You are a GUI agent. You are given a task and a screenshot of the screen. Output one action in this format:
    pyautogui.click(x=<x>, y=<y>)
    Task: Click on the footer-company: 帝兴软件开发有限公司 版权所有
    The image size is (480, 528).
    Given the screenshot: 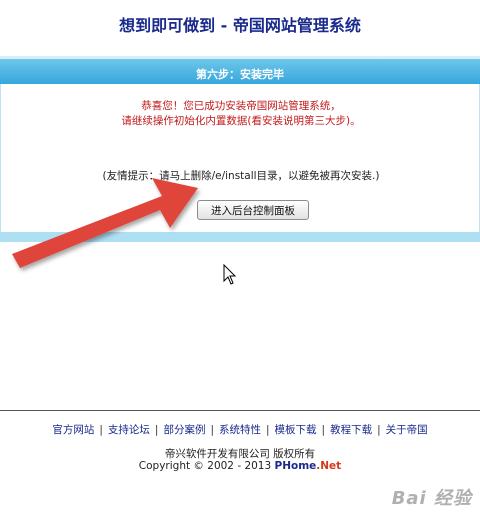 What is the action you would take?
    pyautogui.click(x=240, y=454)
    